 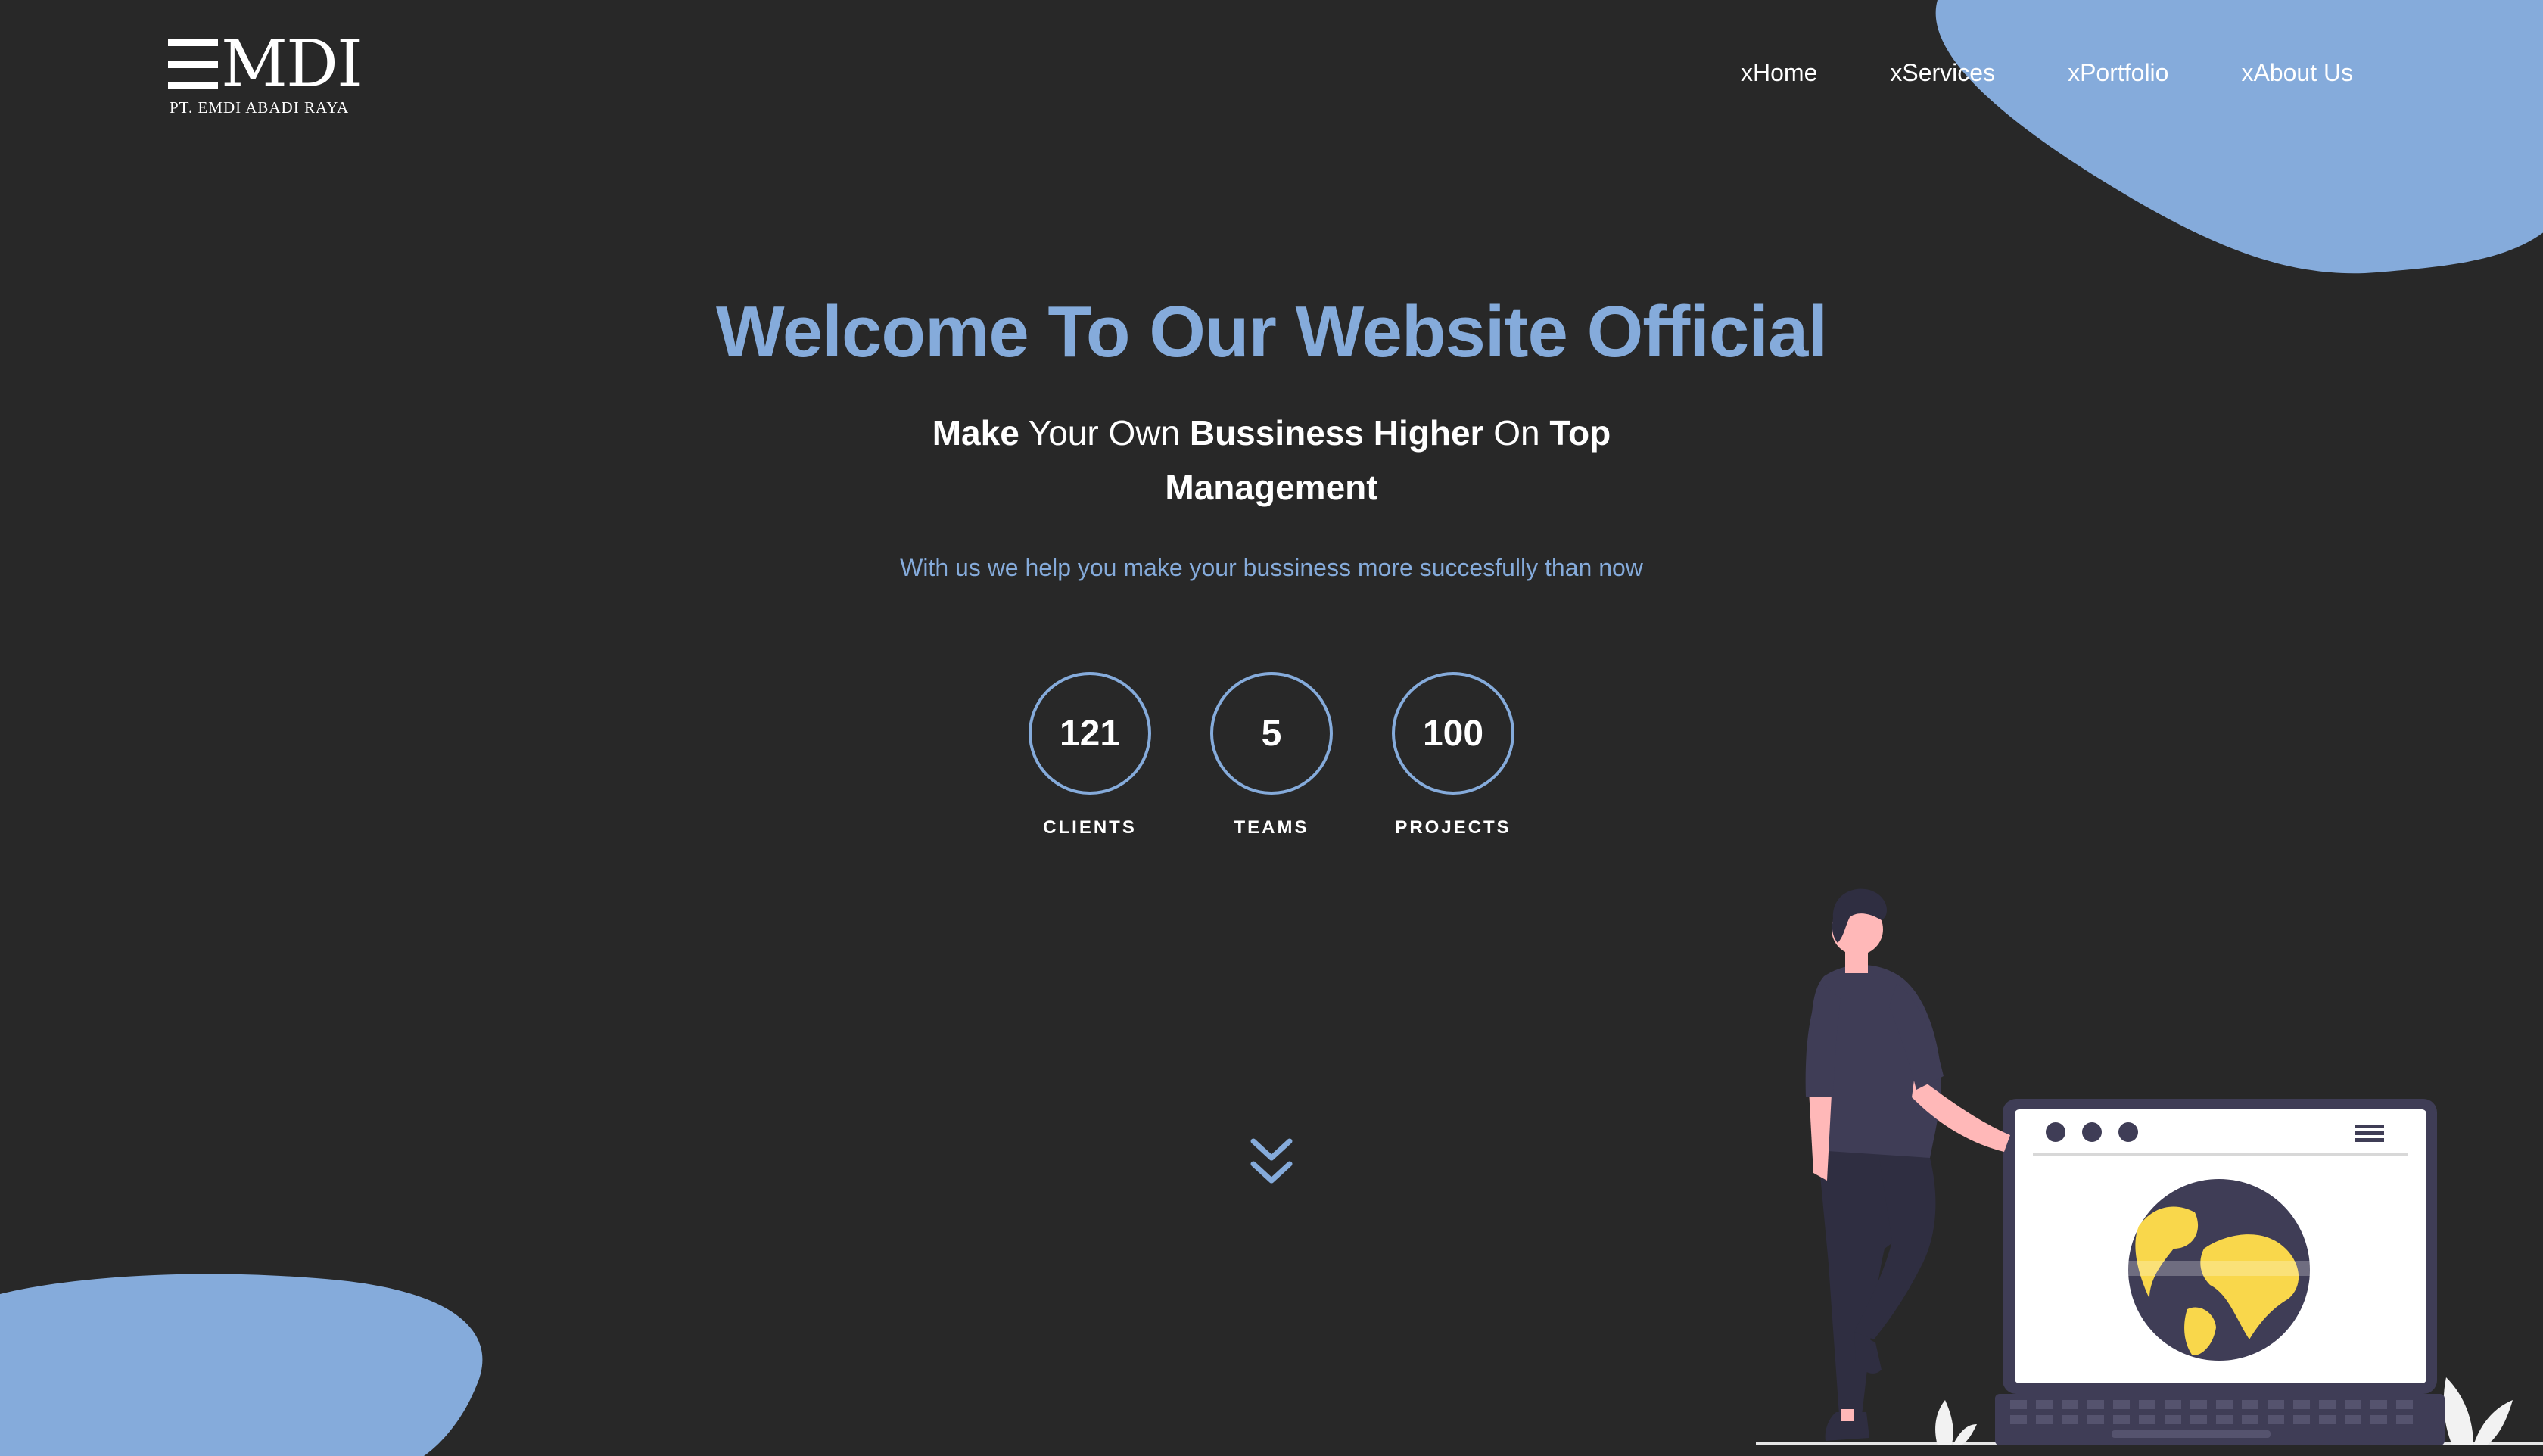 I want to click on logo-text: MDI, so click(x=292, y=64).